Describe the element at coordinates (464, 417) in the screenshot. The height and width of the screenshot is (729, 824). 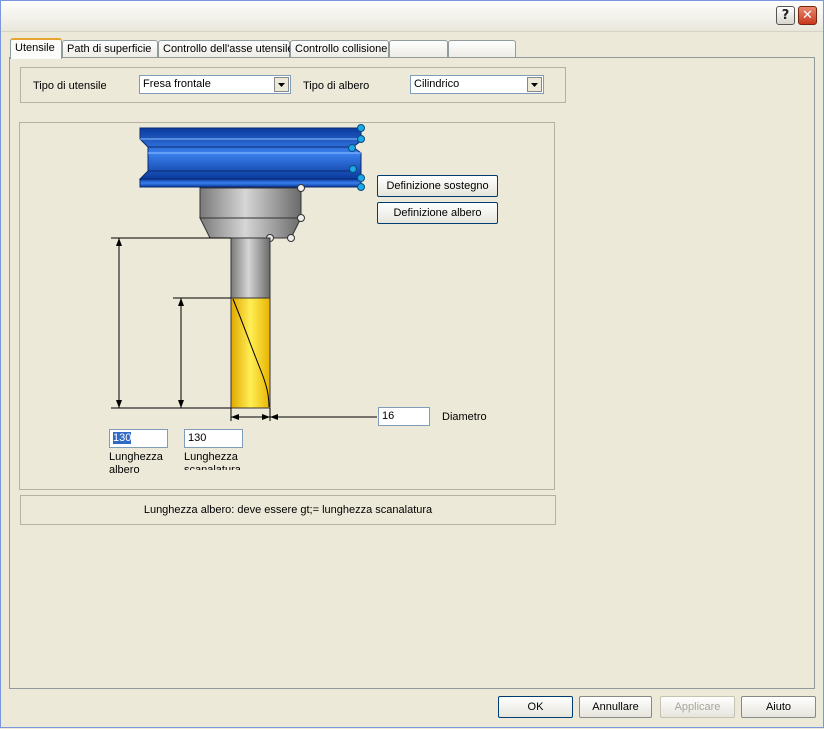
I see `diameter-label: Diametro` at that location.